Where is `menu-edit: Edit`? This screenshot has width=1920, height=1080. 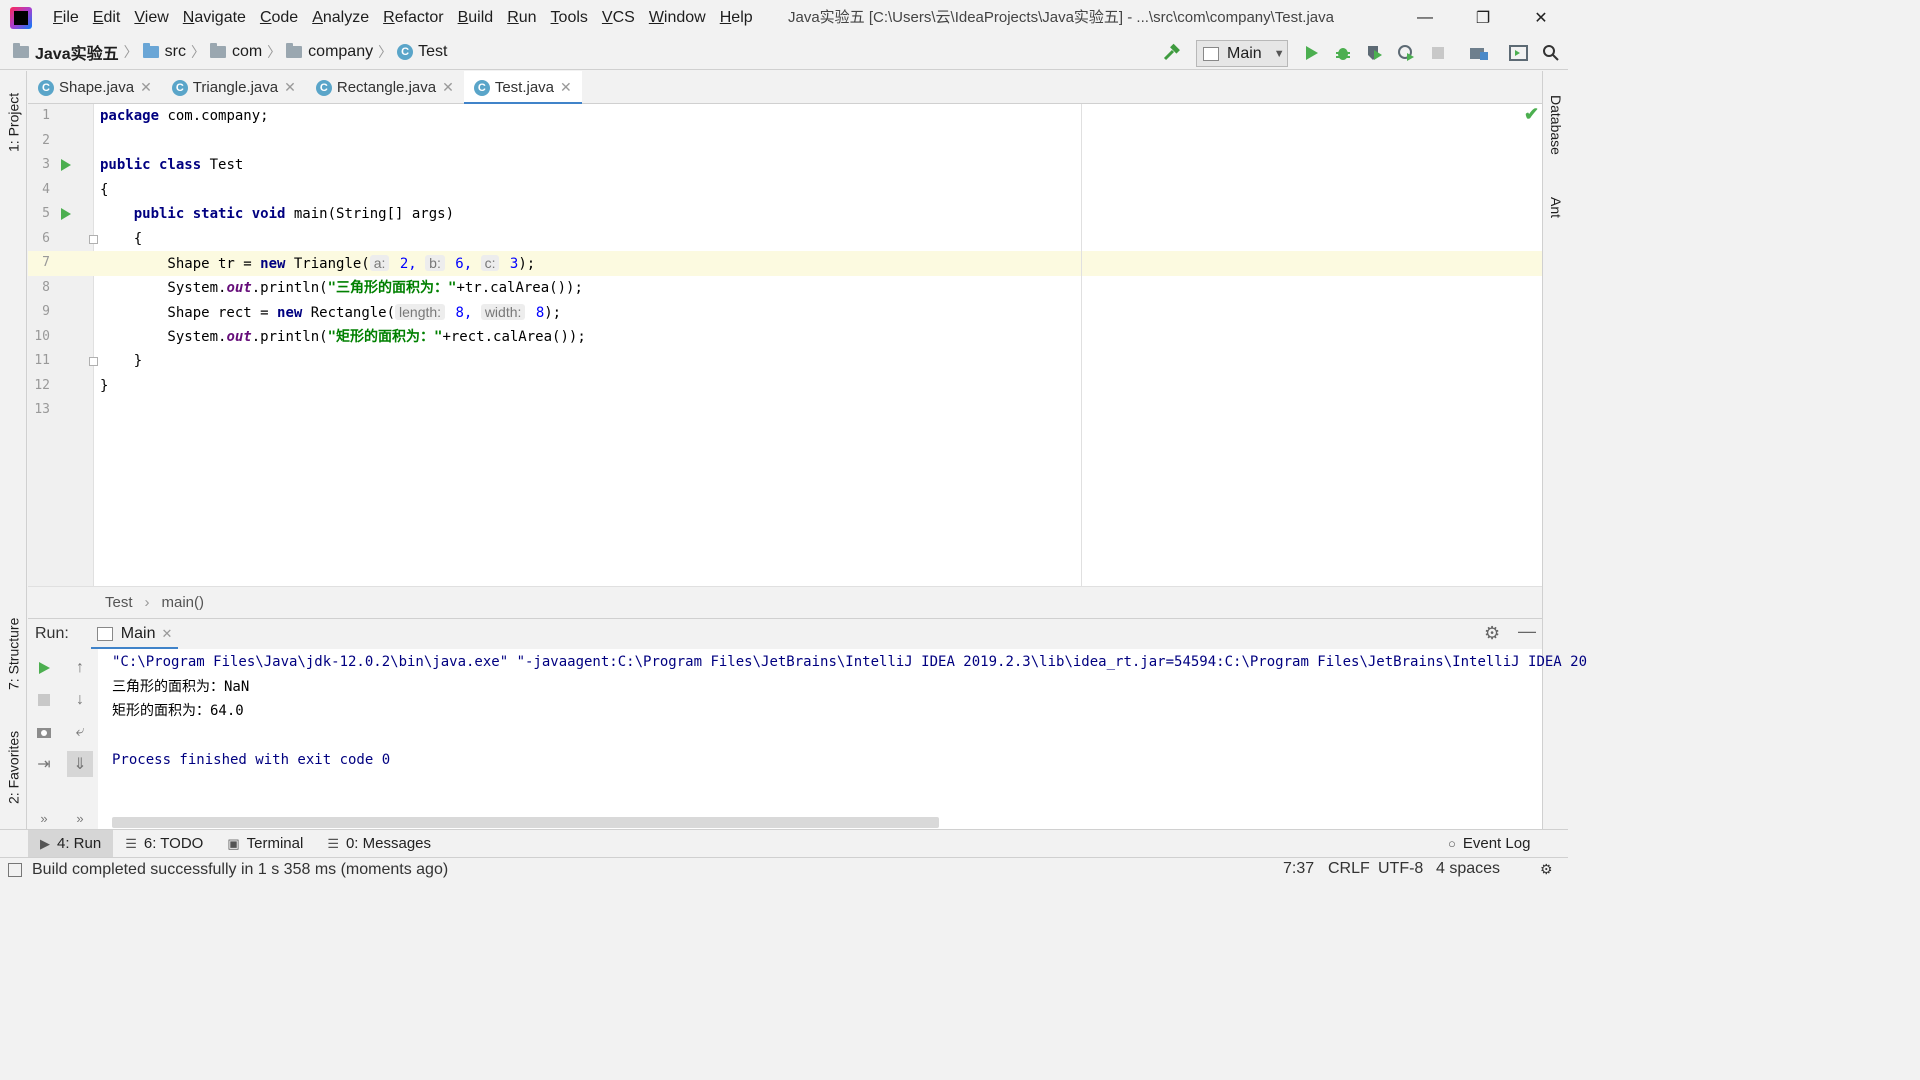
menu-edit: Edit is located at coordinates (107, 17).